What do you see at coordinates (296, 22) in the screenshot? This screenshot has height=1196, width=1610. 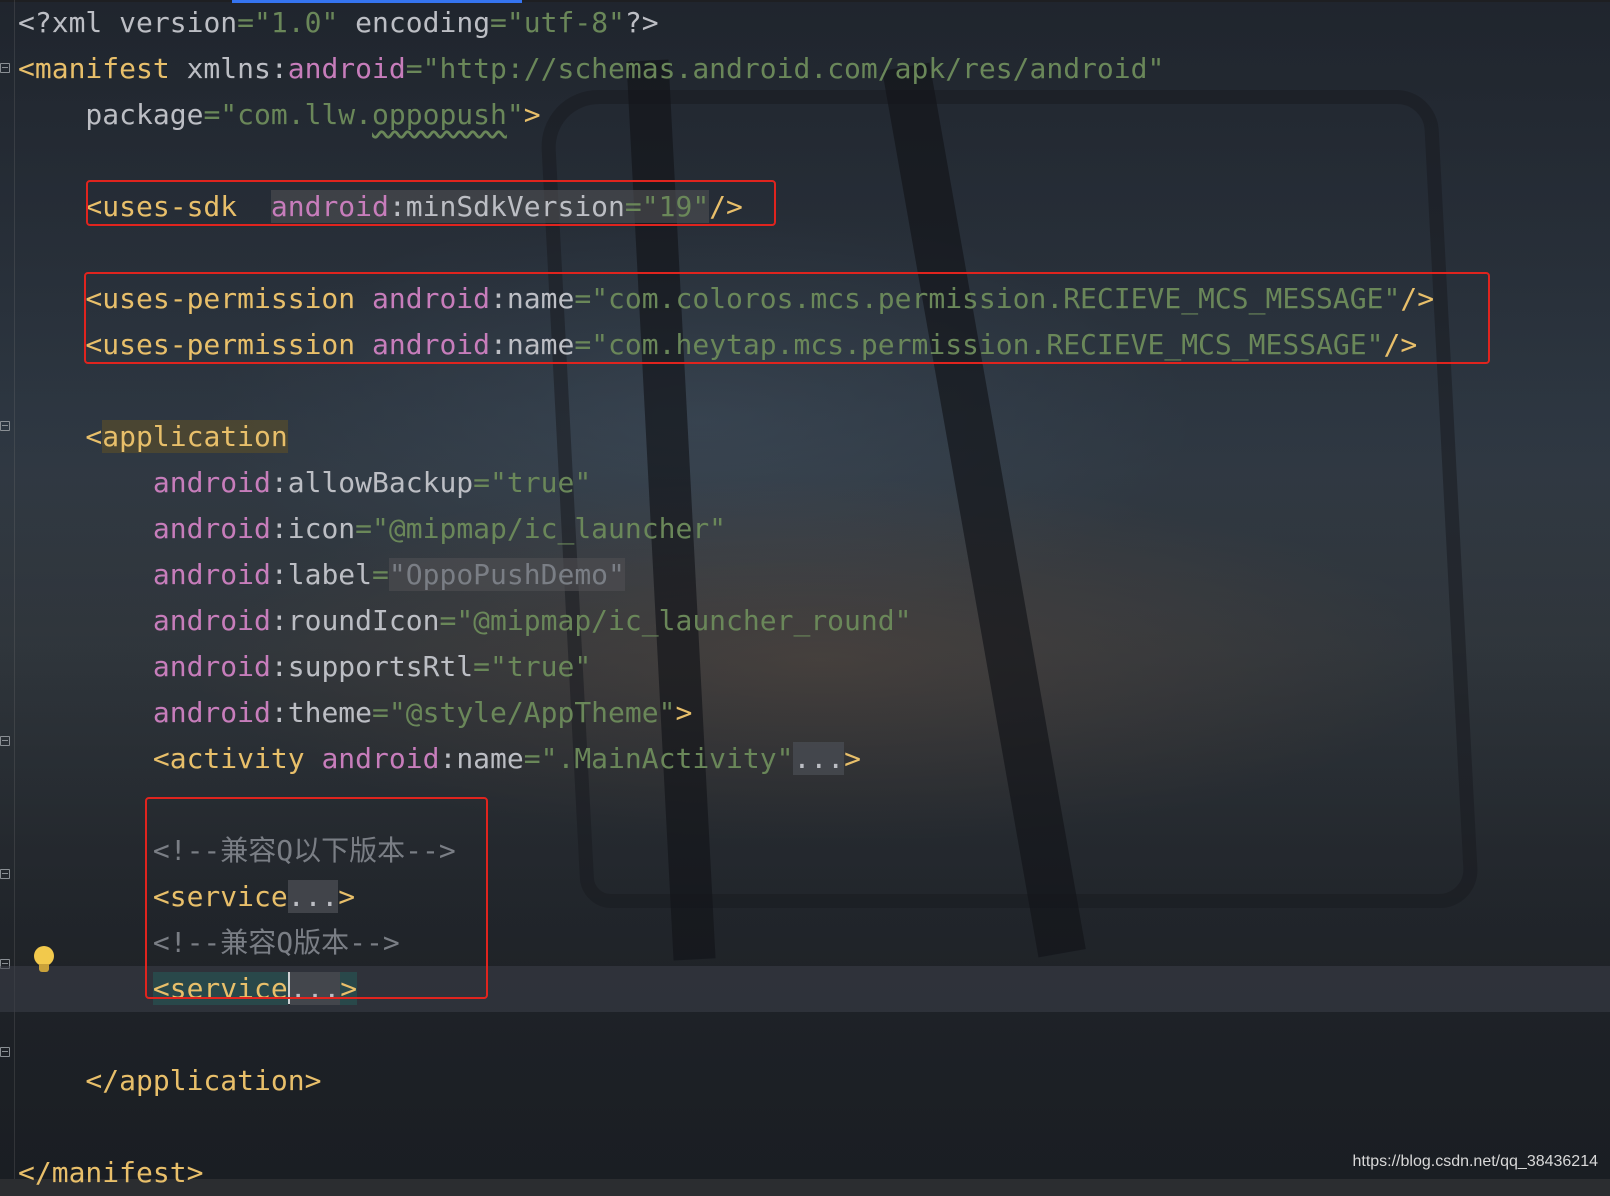 I see `code-token: "1.0"` at bounding box center [296, 22].